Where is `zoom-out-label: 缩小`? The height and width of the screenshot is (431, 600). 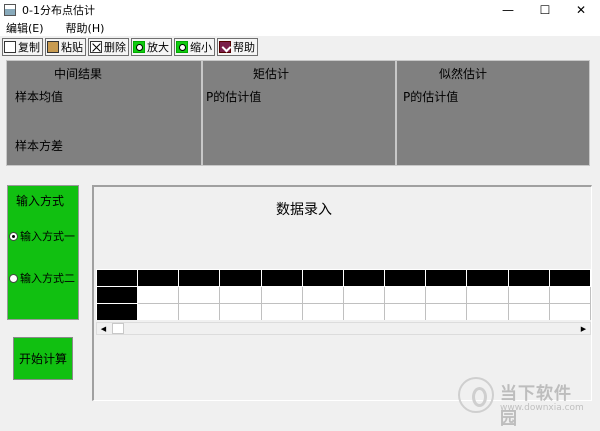 zoom-out-label: 缩小 is located at coordinates (201, 47).